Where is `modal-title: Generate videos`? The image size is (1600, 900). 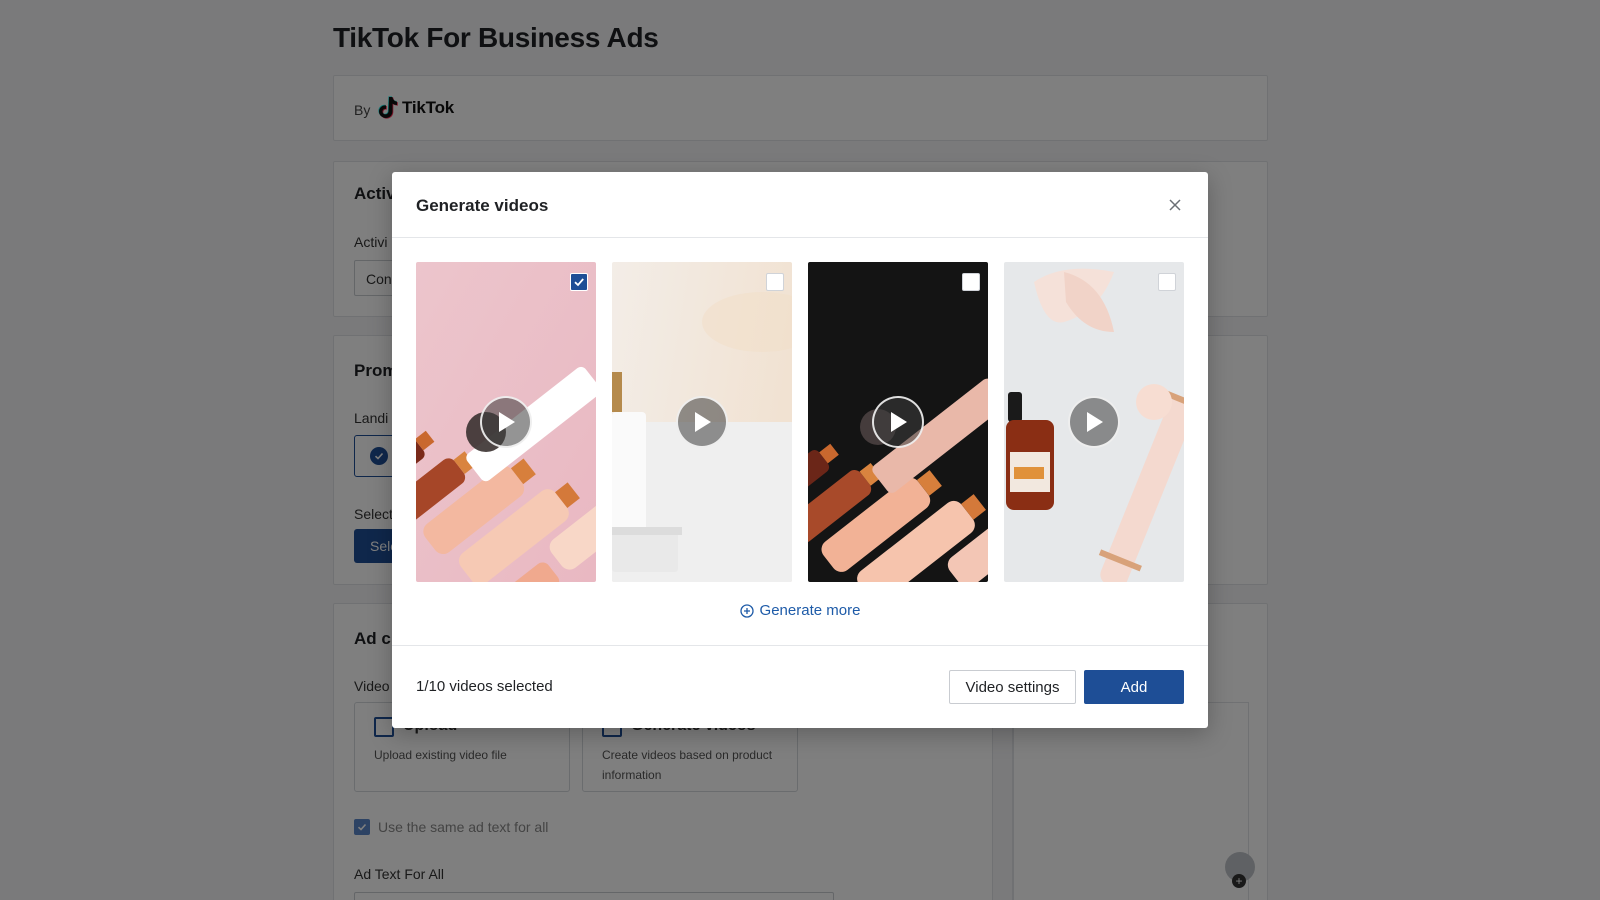 modal-title: Generate videos is located at coordinates (482, 205).